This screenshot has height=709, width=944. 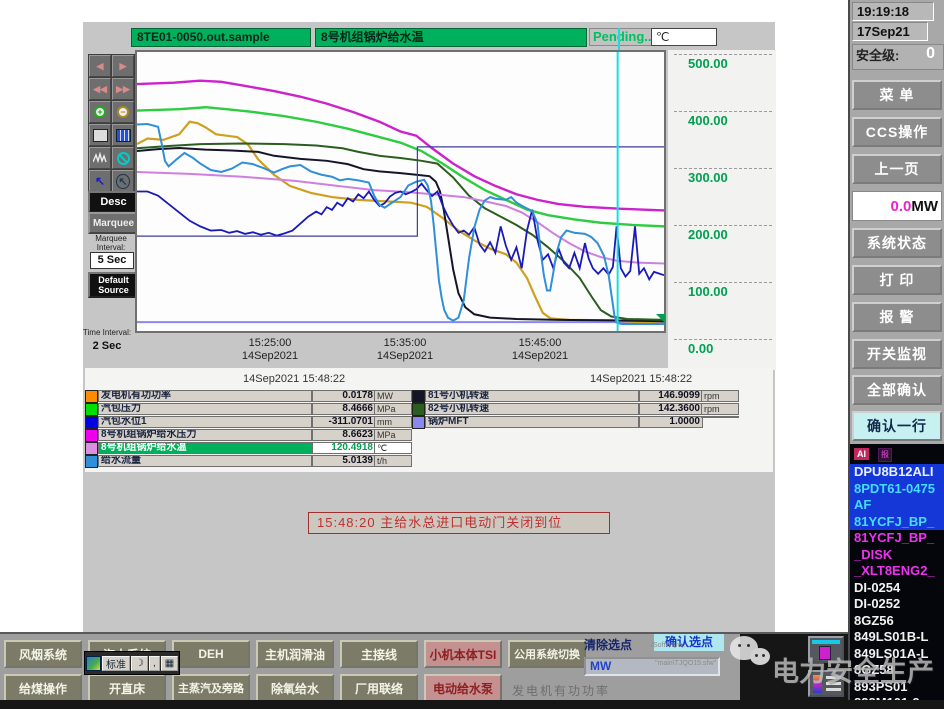 I want to click on series-unit: mm, so click(x=393, y=422).